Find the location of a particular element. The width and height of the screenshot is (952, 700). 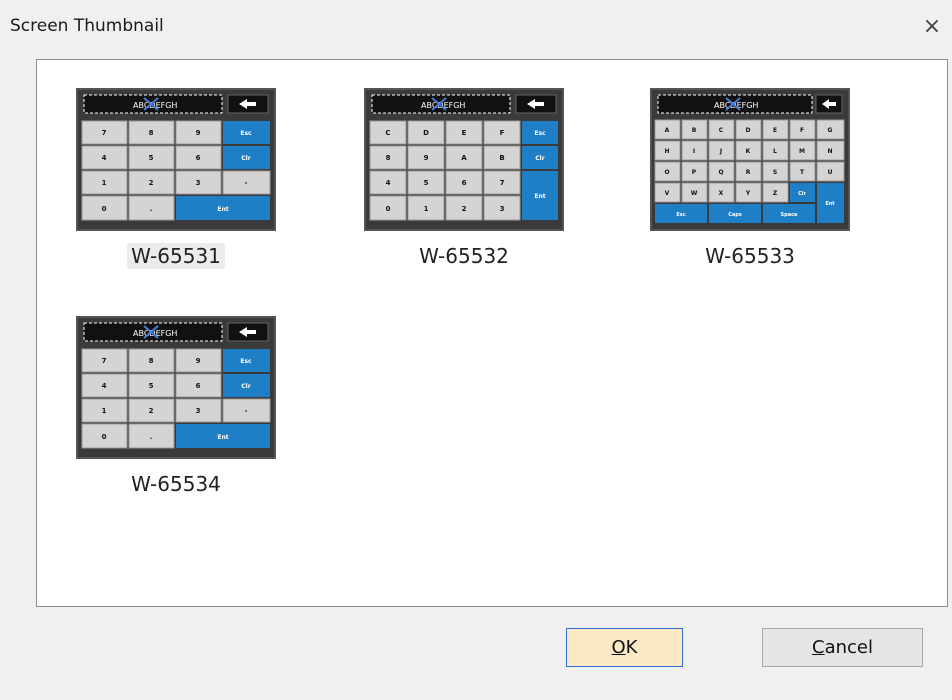

ok-mnemonic: O is located at coordinates (618, 647).